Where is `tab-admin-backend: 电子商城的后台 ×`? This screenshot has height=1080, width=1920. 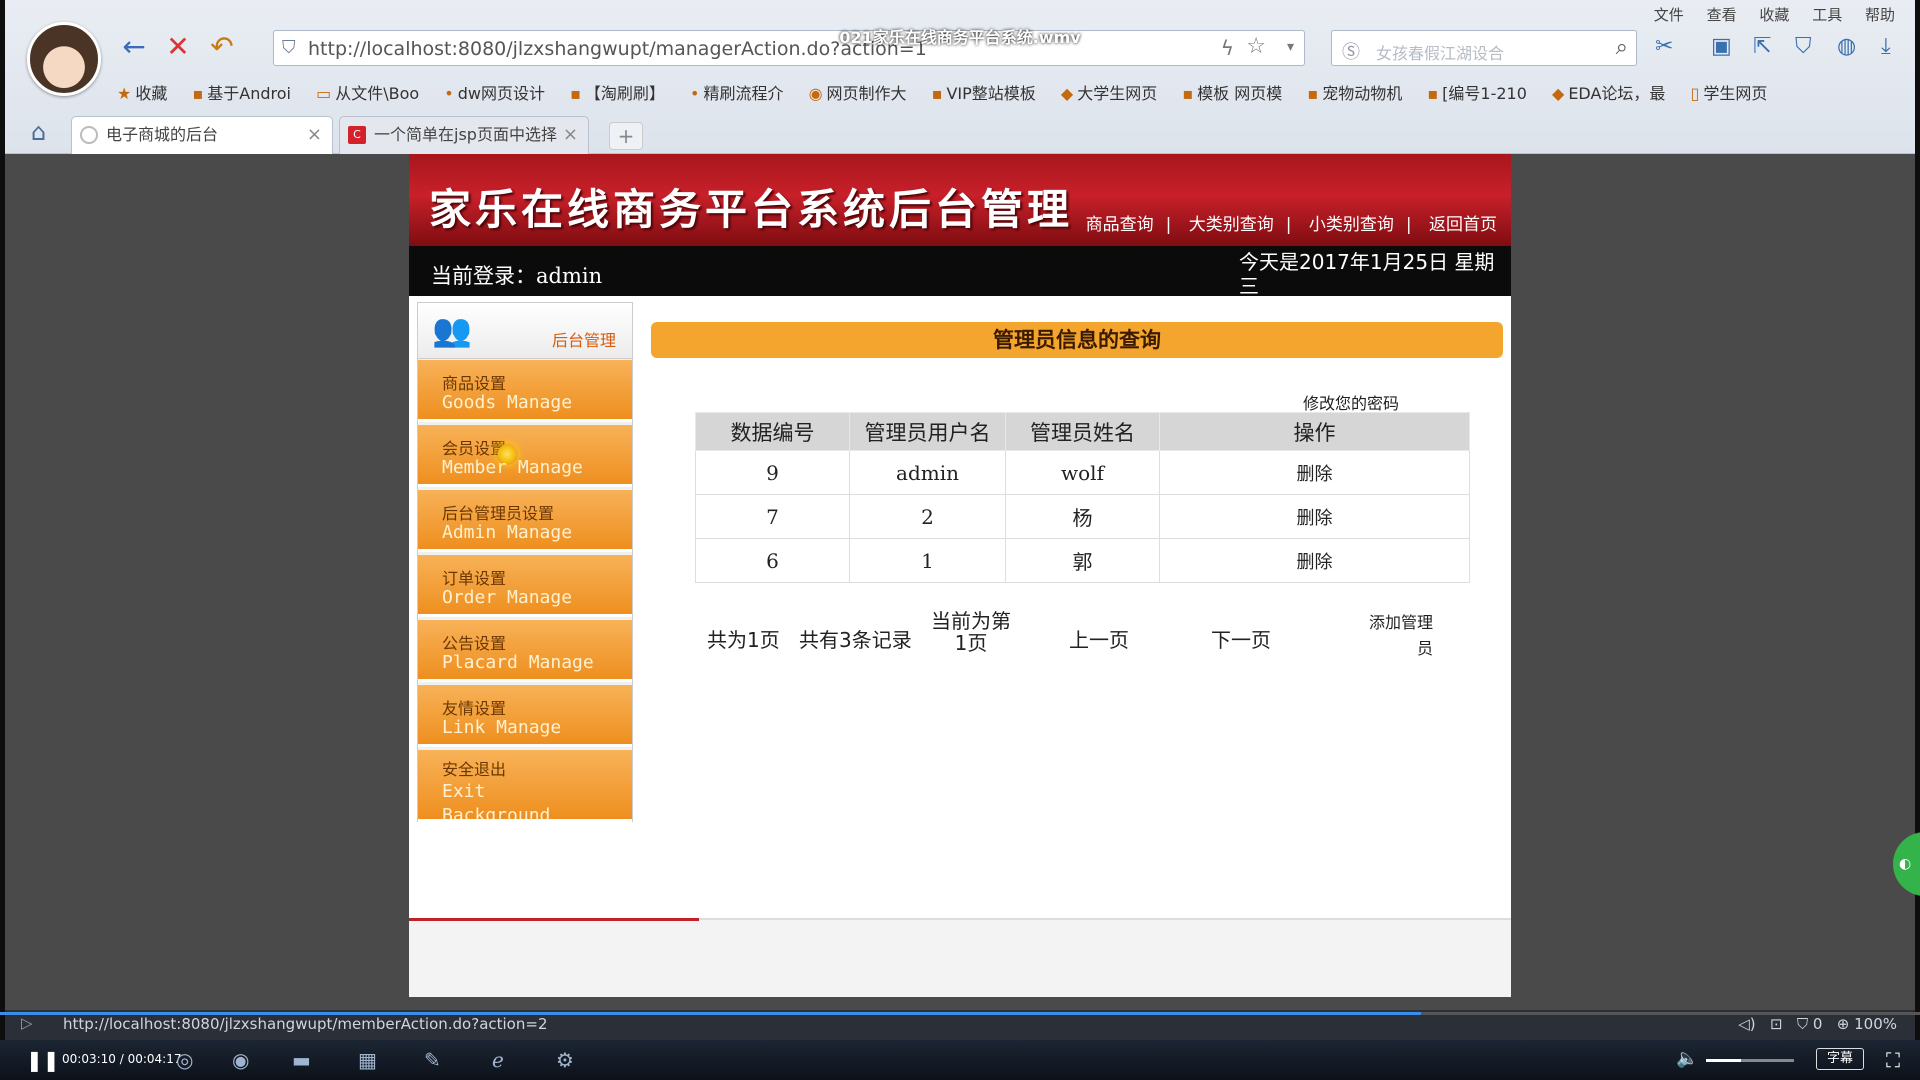 tab-admin-backend: 电子商城的后台 × is located at coordinates (202, 135).